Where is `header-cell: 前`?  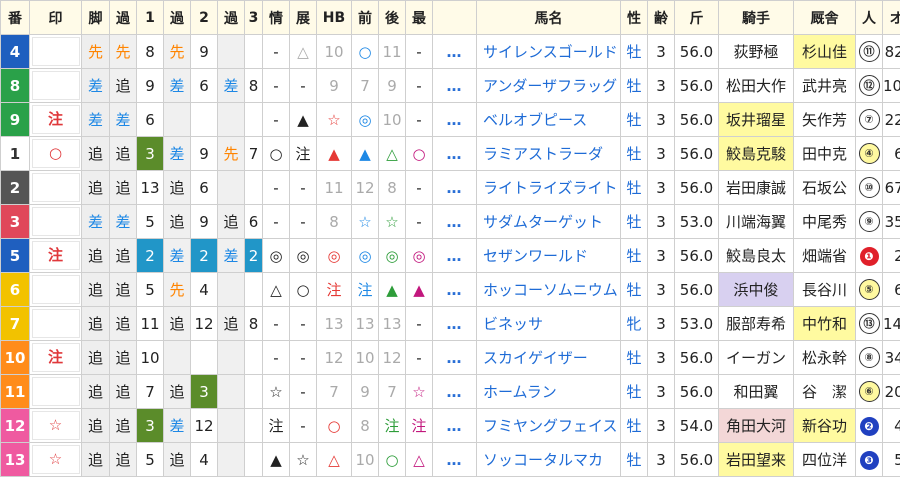 header-cell: 前 is located at coordinates (365, 17).